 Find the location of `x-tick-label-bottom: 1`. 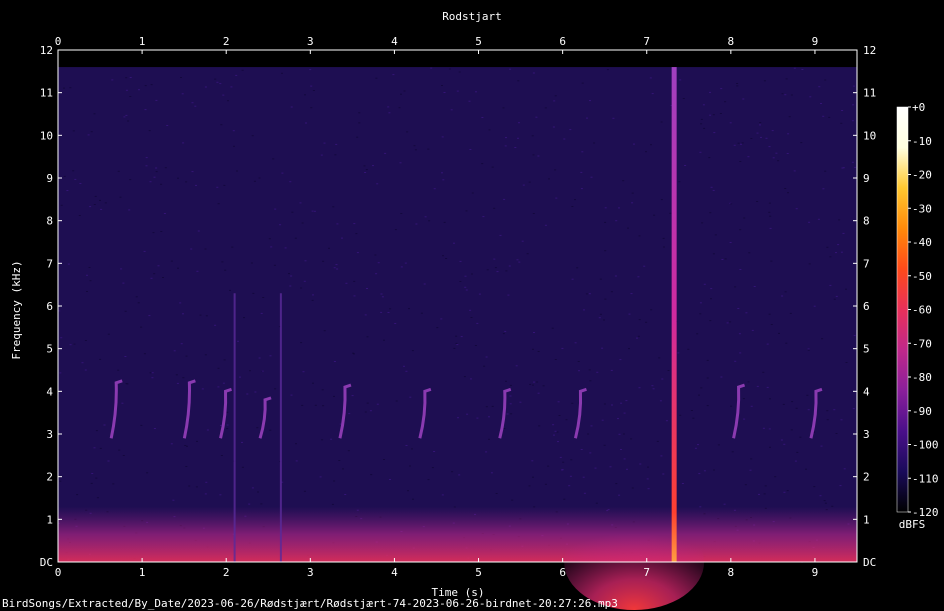

x-tick-label-bottom: 1 is located at coordinates (142, 572).